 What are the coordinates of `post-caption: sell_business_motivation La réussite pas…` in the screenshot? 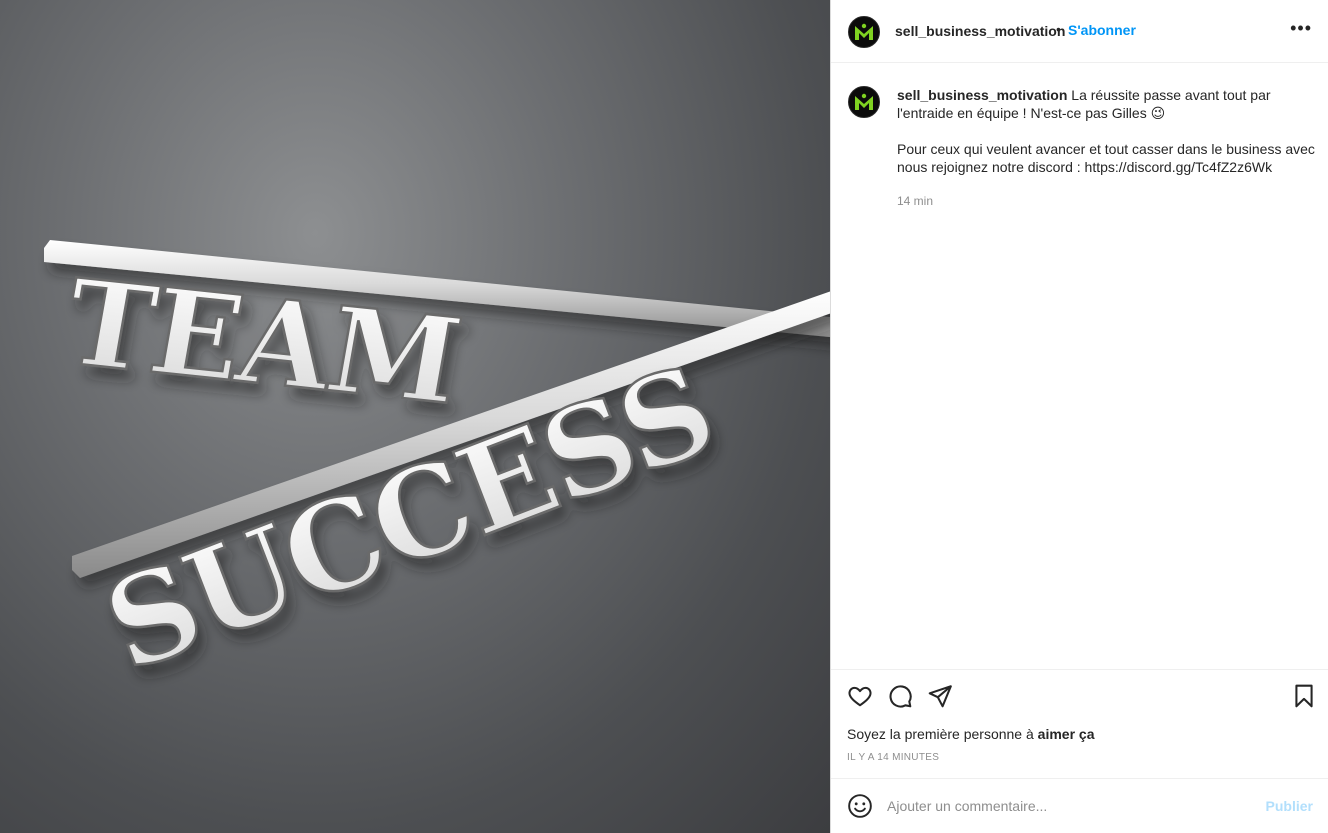 It's located at (1106, 147).